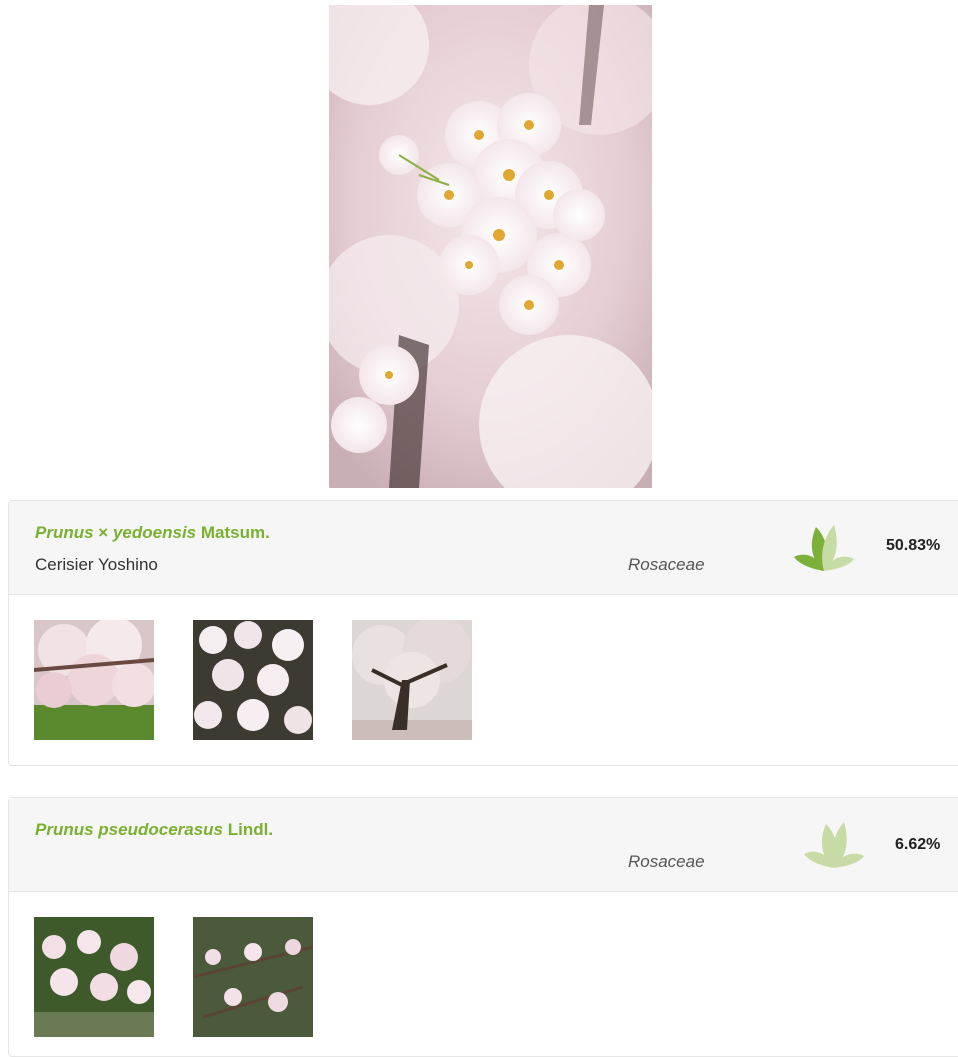 This screenshot has width=958, height=1057. Describe the element at coordinates (918, 844) in the screenshot. I see `confidence-score: 6.62%` at that location.